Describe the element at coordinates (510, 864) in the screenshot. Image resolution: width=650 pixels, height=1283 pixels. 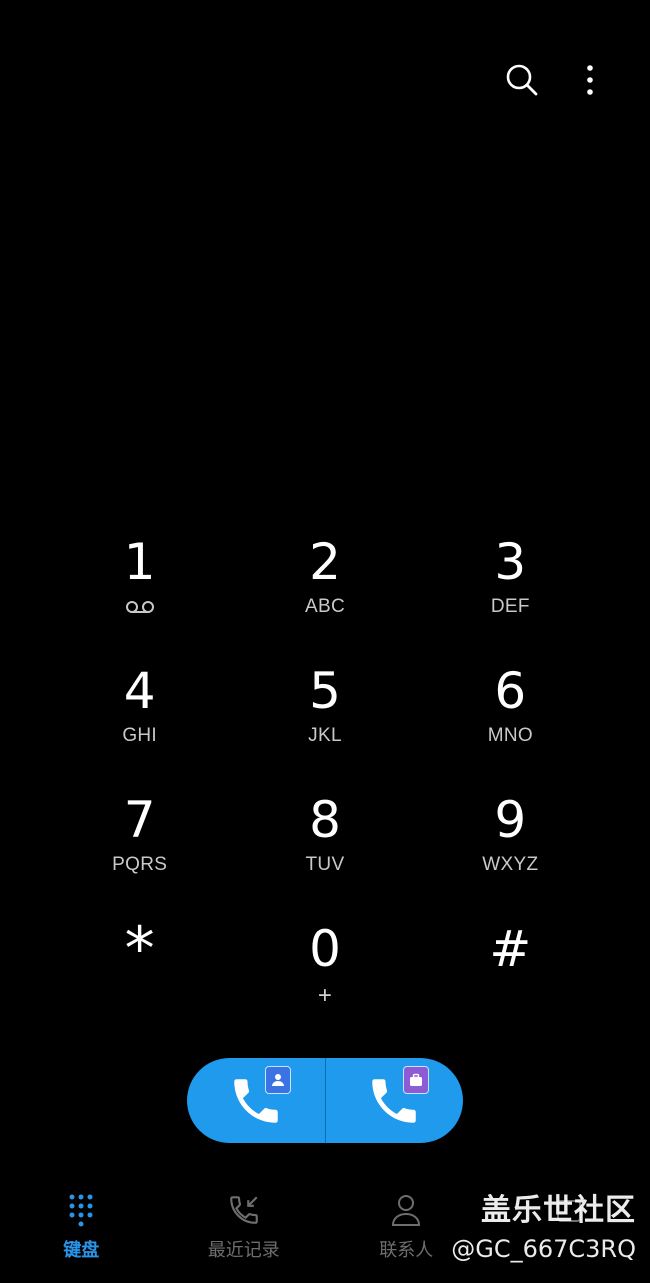
I see `key-letters: WXYZ` at that location.